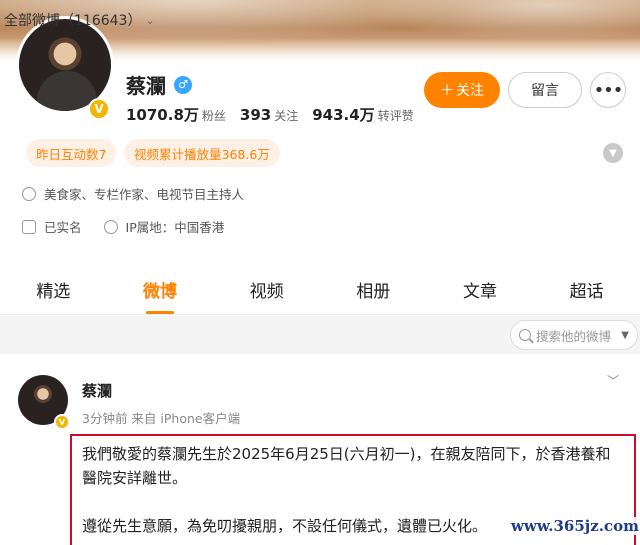 This screenshot has width=640, height=545. I want to click on chevron-down-icon: ﹀, so click(613, 380).